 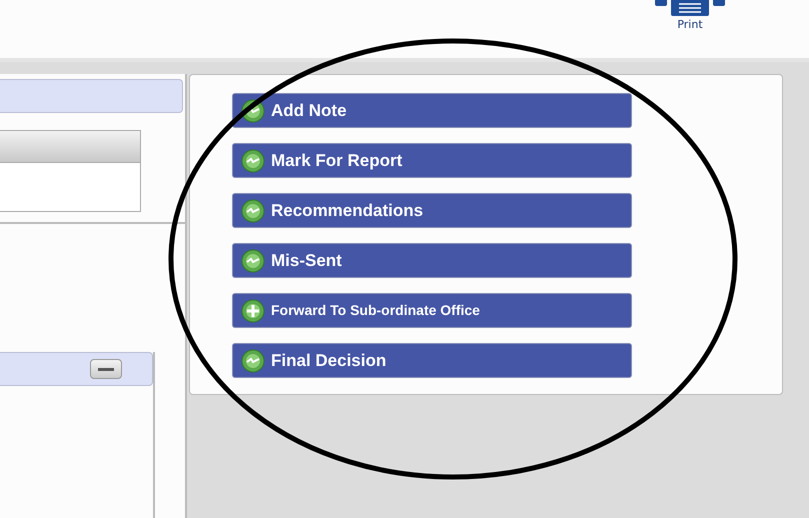 What do you see at coordinates (432, 310) in the screenshot?
I see `action-button: Forward To Sub-ordinate Office` at bounding box center [432, 310].